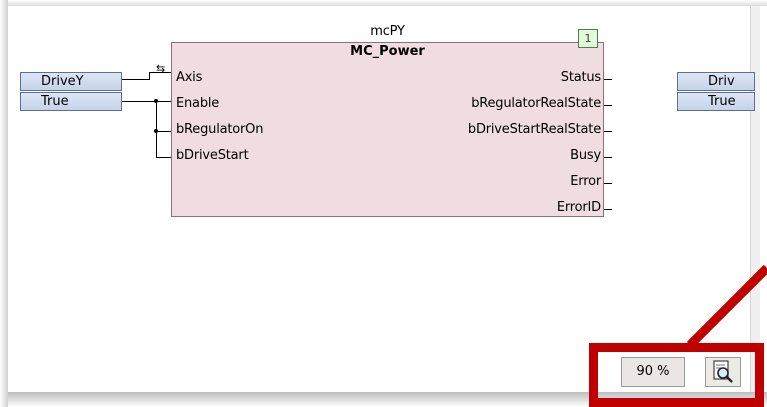 The height and width of the screenshot is (407, 767). I want to click on pin-bregulatorrealstate: bRegulatorRealState, so click(536, 103).